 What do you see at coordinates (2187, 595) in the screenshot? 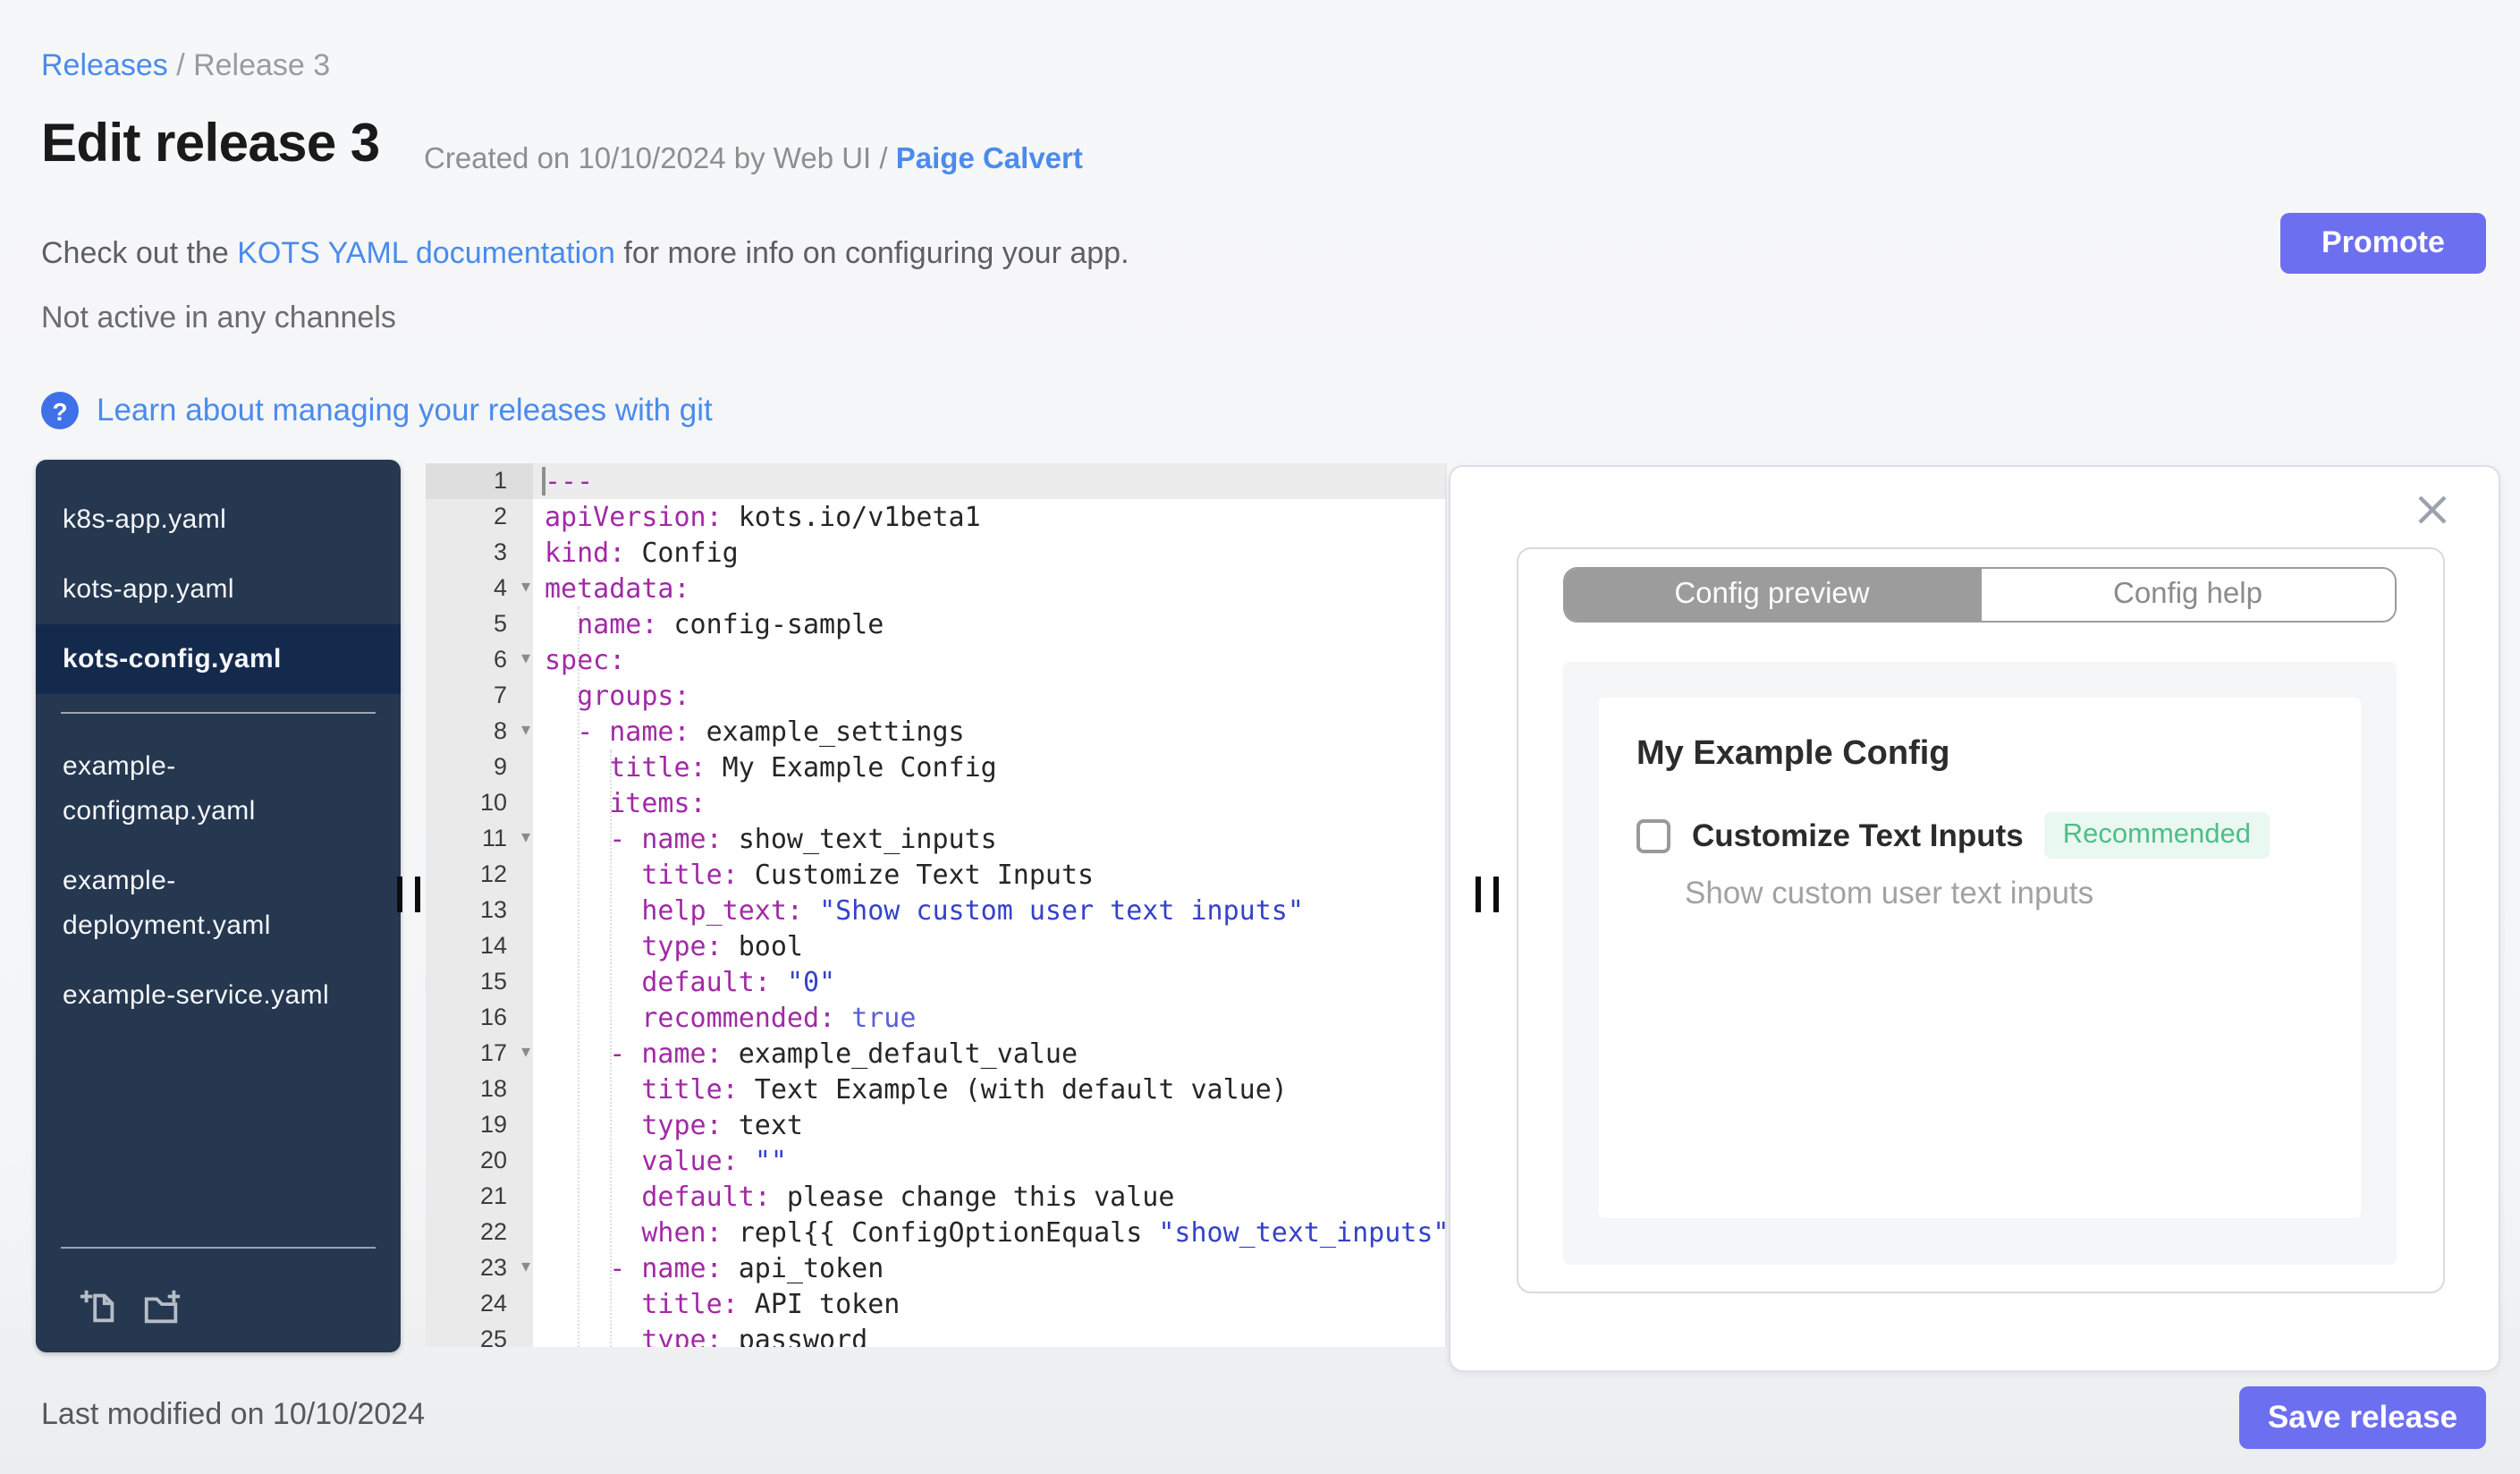
I see `tab-config-help: Config help` at bounding box center [2187, 595].